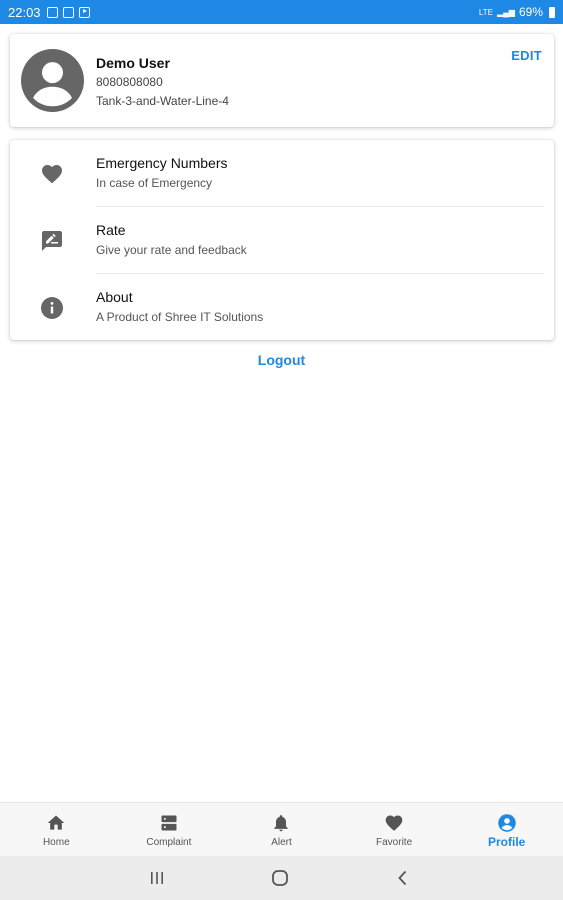  I want to click on nav-label: Favorite, so click(394, 842).